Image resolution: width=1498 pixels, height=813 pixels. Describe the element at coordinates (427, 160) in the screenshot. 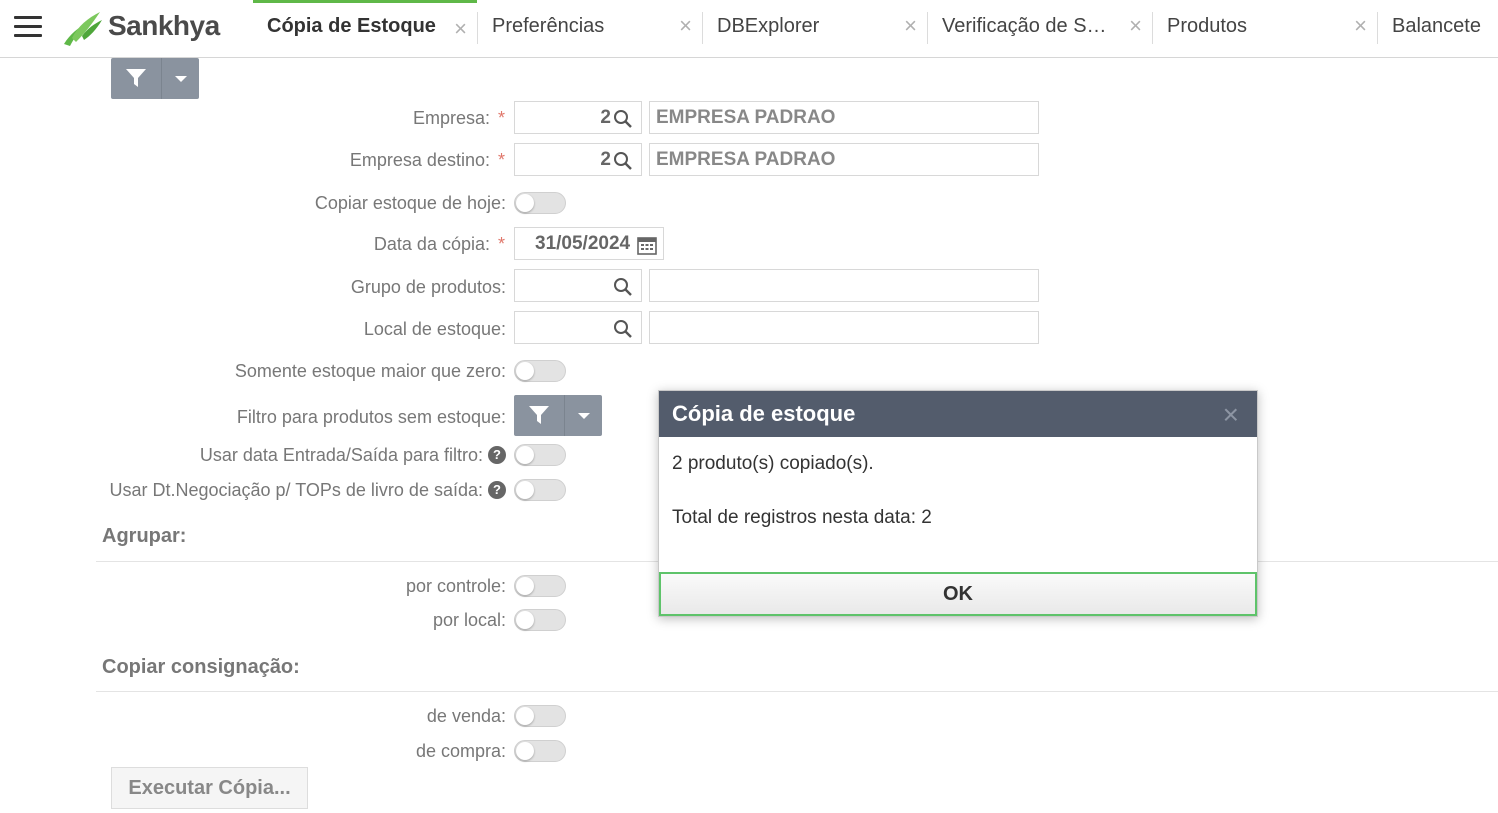

I see `empresa-destino-label: Empresa destino: *` at that location.